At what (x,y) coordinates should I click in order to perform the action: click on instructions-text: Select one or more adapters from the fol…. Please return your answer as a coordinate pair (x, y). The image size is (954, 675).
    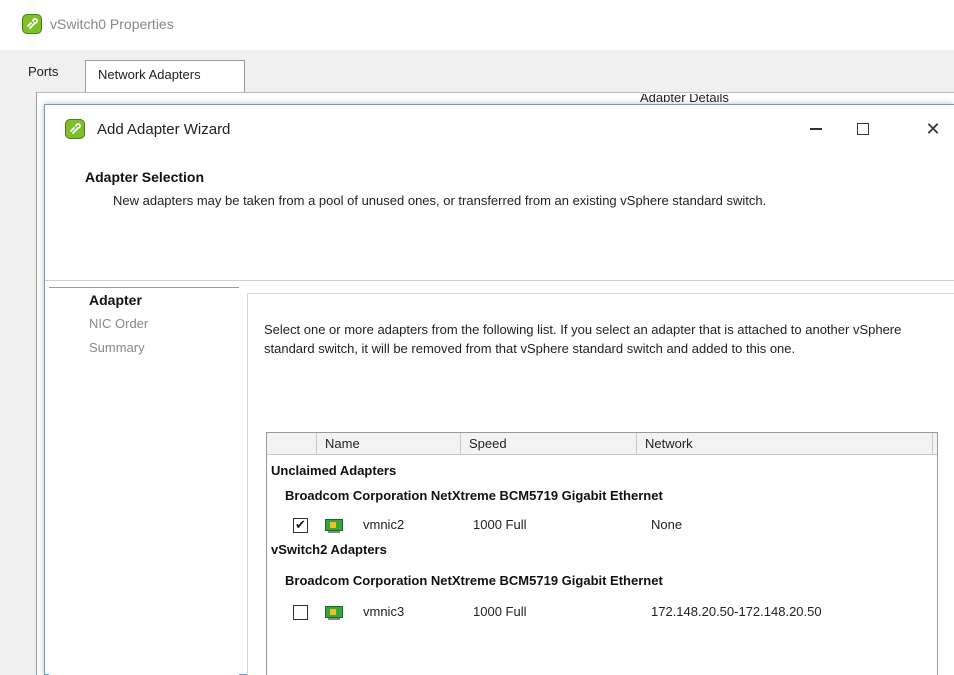
    Looking at the image, I should click on (583, 339).